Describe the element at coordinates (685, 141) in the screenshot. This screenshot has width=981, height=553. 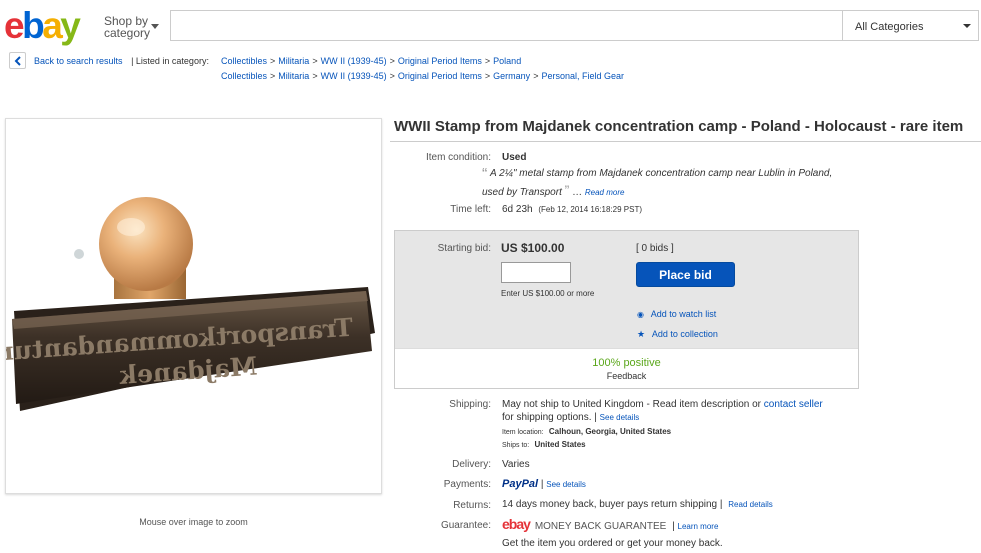
I see `divider` at that location.